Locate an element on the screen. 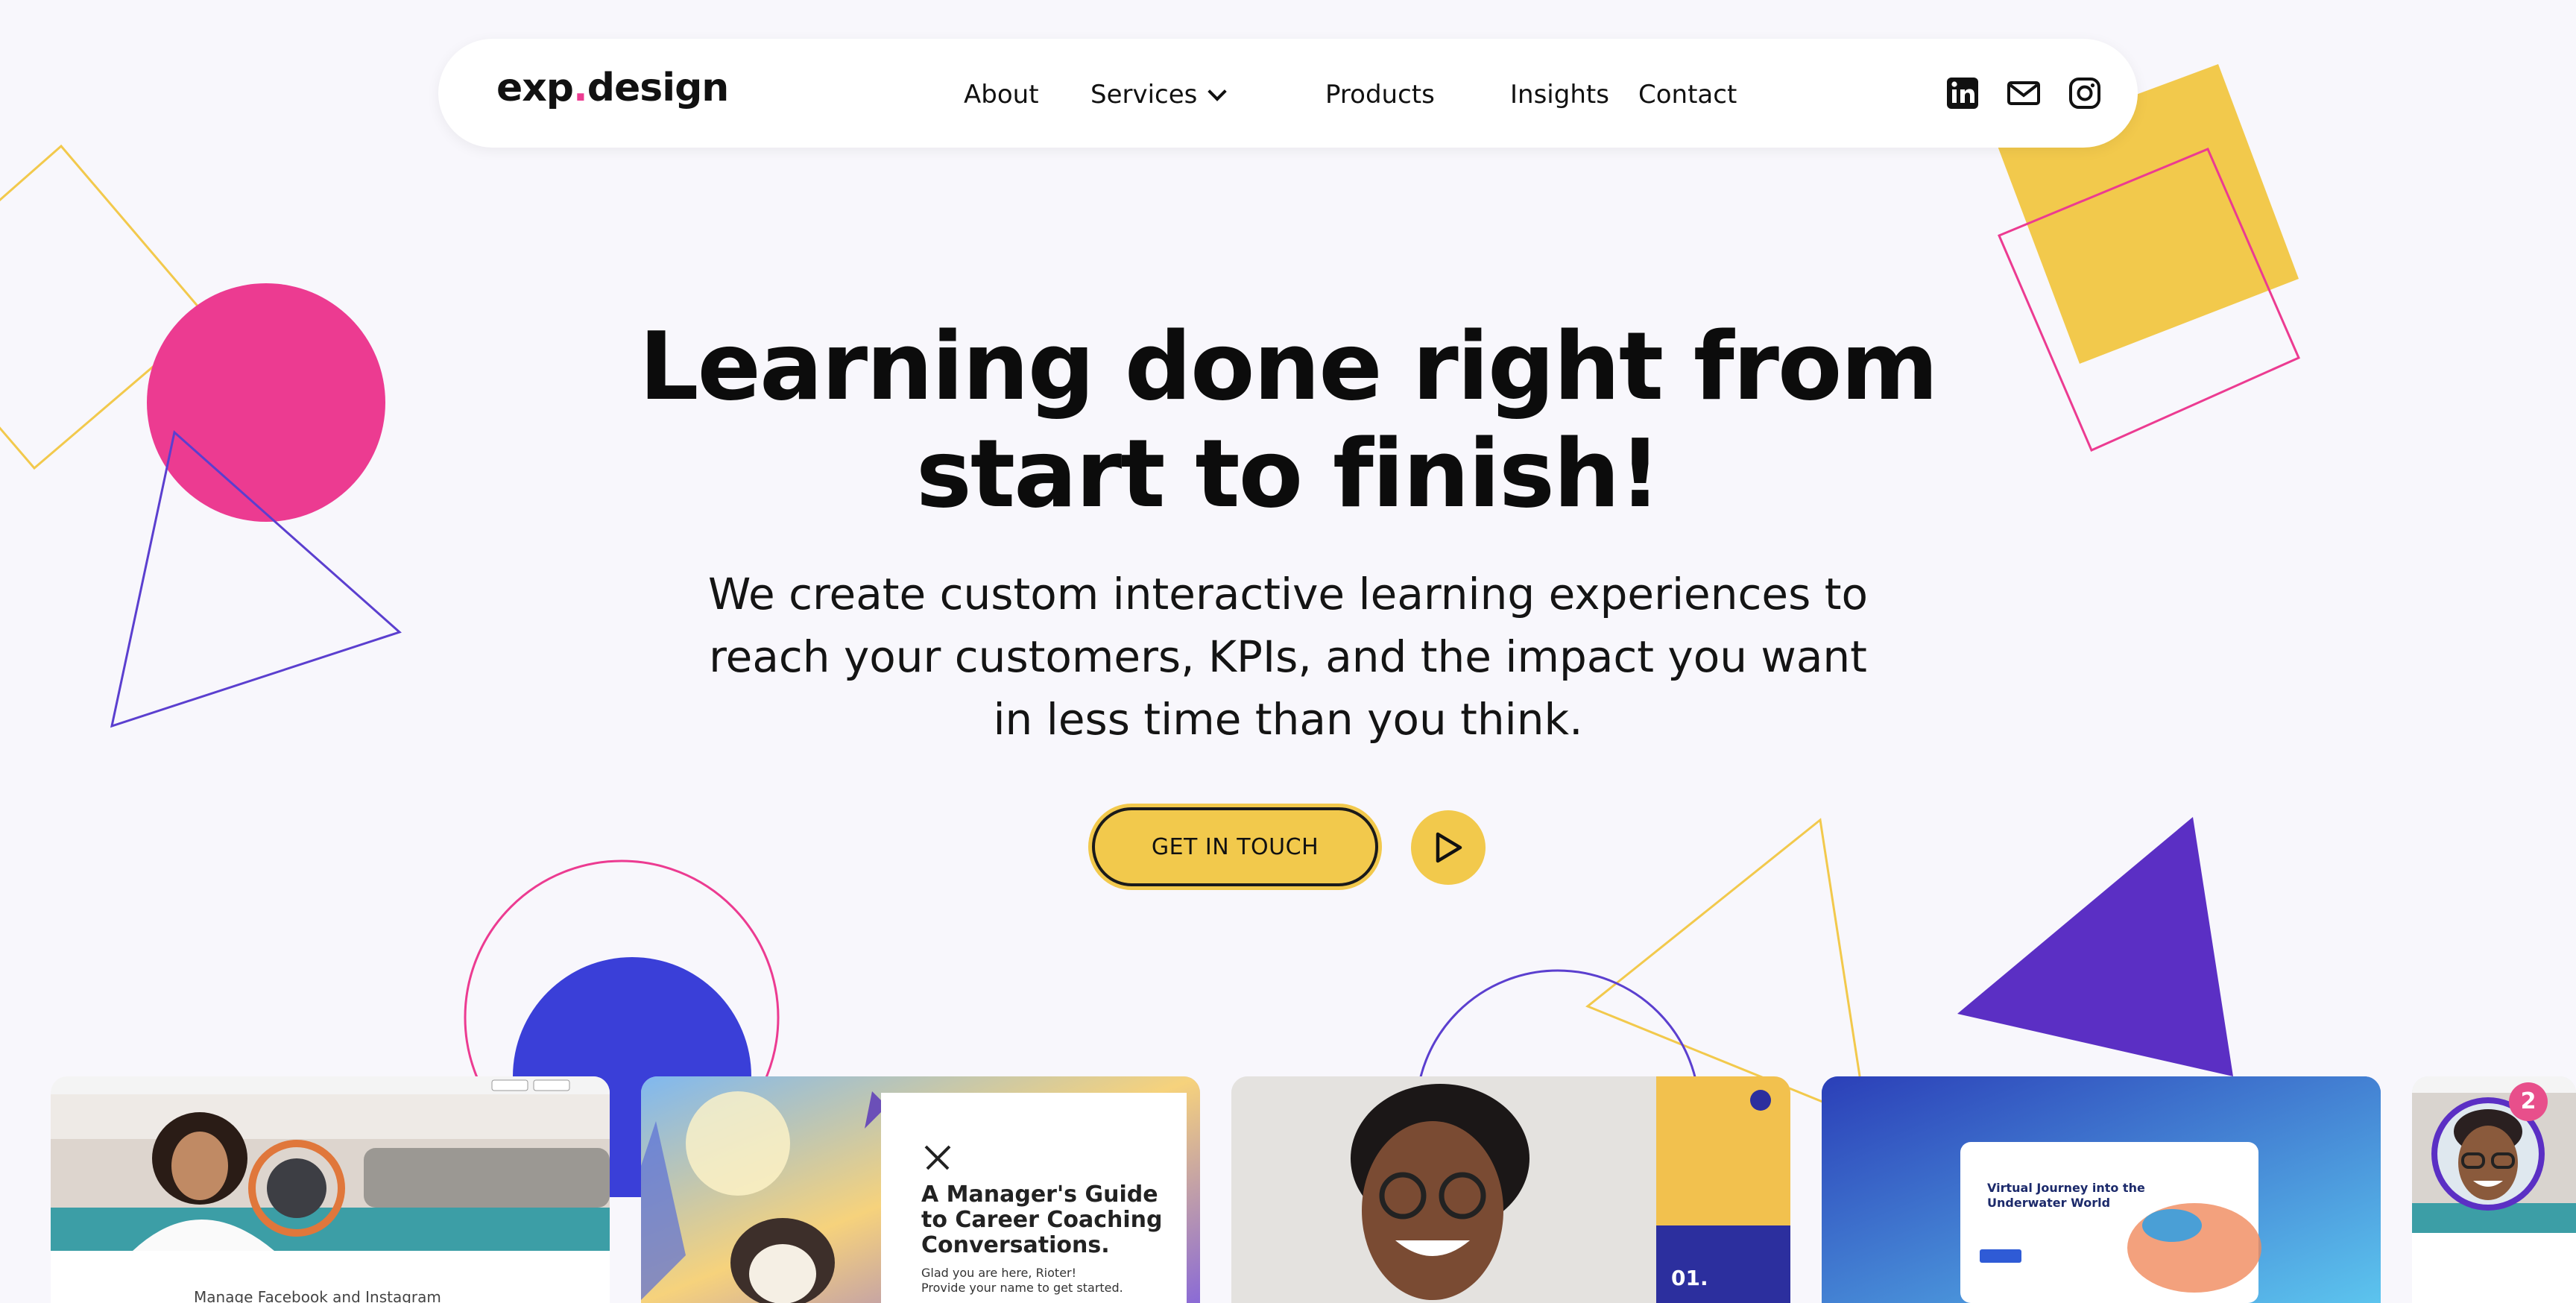  card-4-title-line-1: Virtual Journey into the is located at coordinates (2066, 1188).